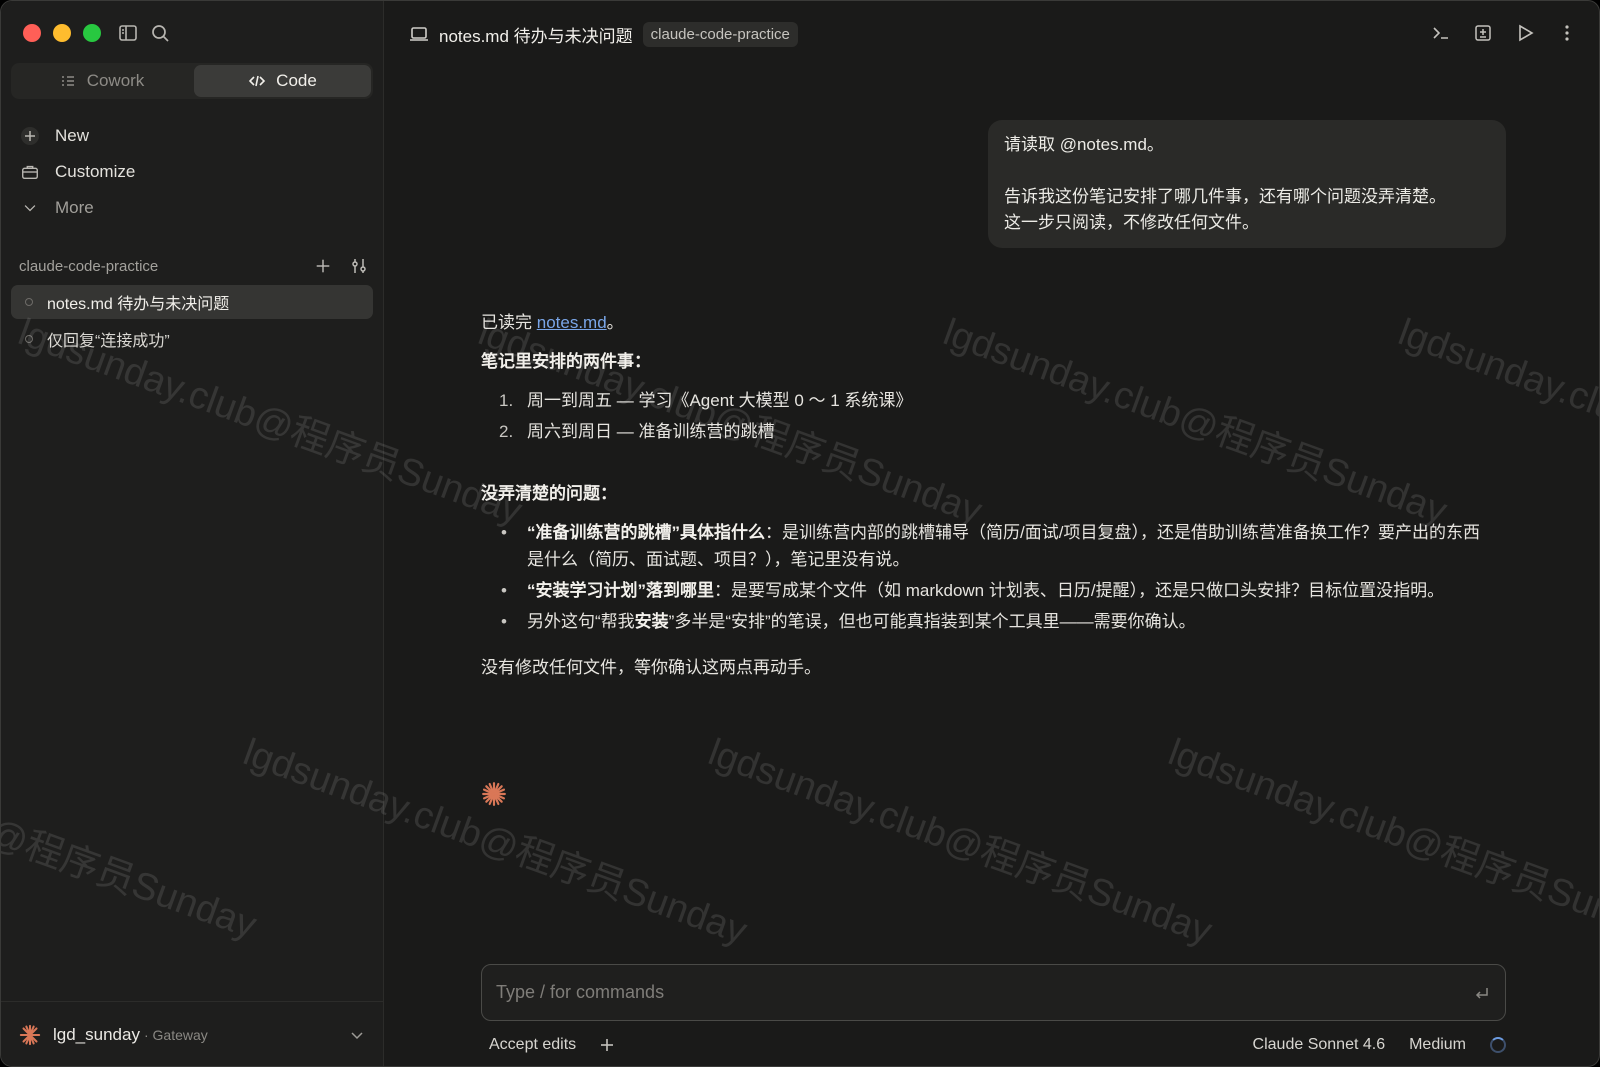 The width and height of the screenshot is (1600, 1067). Describe the element at coordinates (160, 33) in the screenshot. I see `search-icon` at that location.